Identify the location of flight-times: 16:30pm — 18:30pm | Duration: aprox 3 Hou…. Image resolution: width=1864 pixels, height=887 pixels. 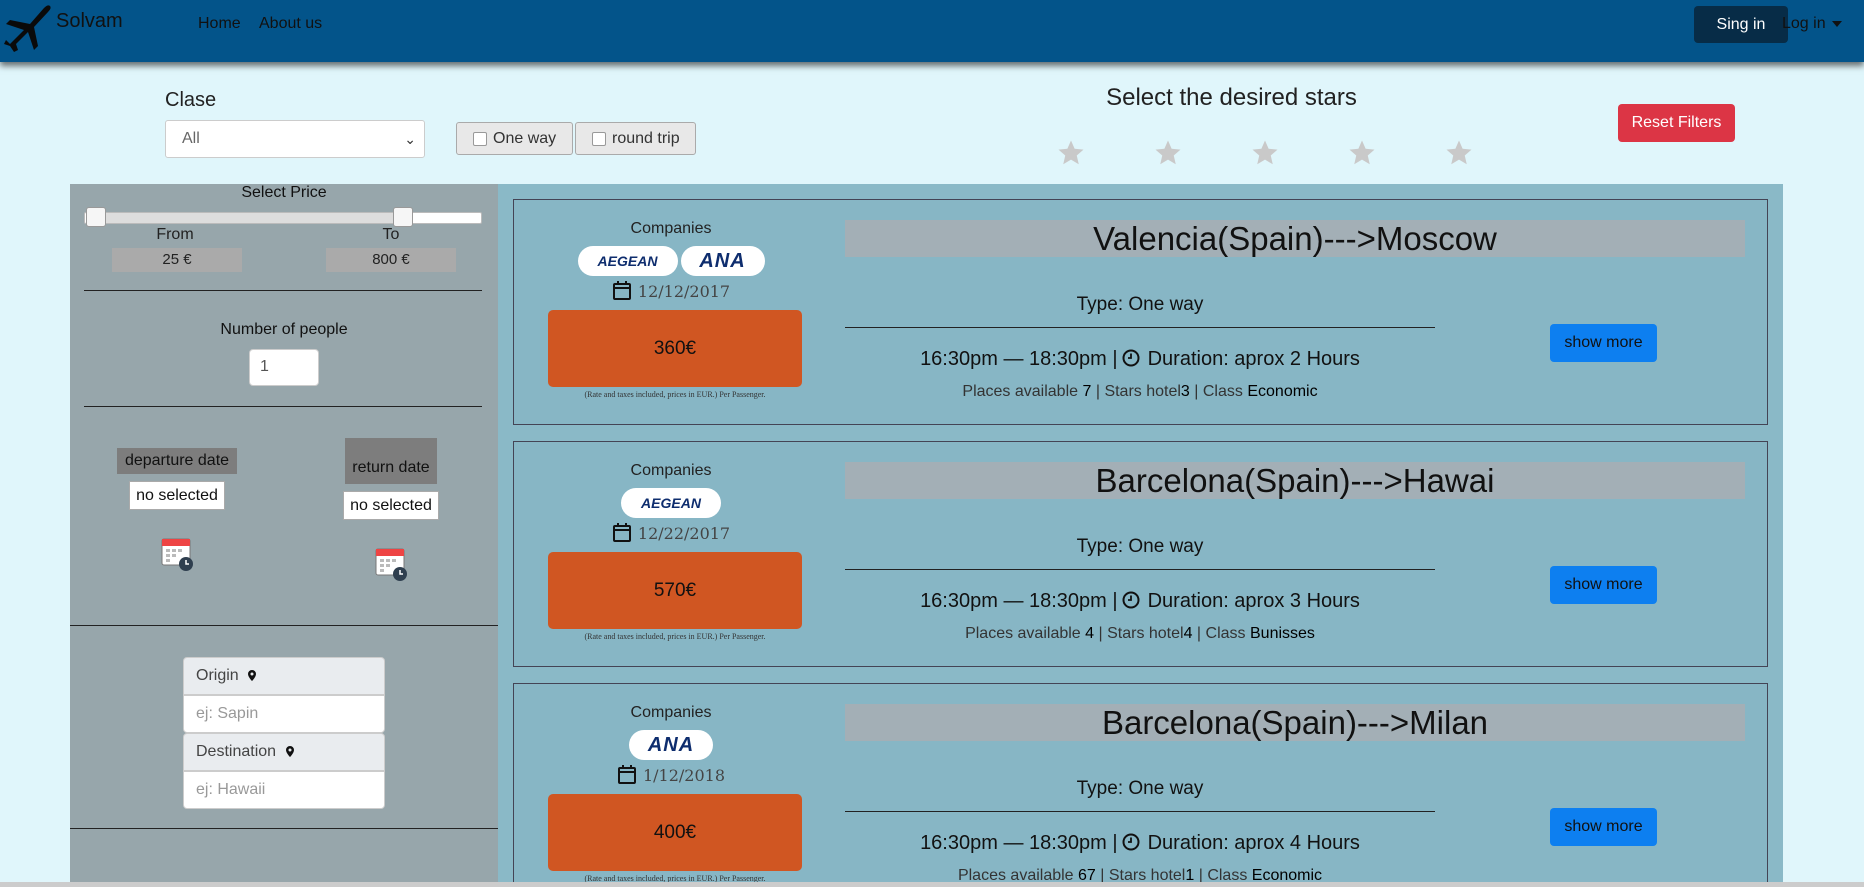
(1140, 601).